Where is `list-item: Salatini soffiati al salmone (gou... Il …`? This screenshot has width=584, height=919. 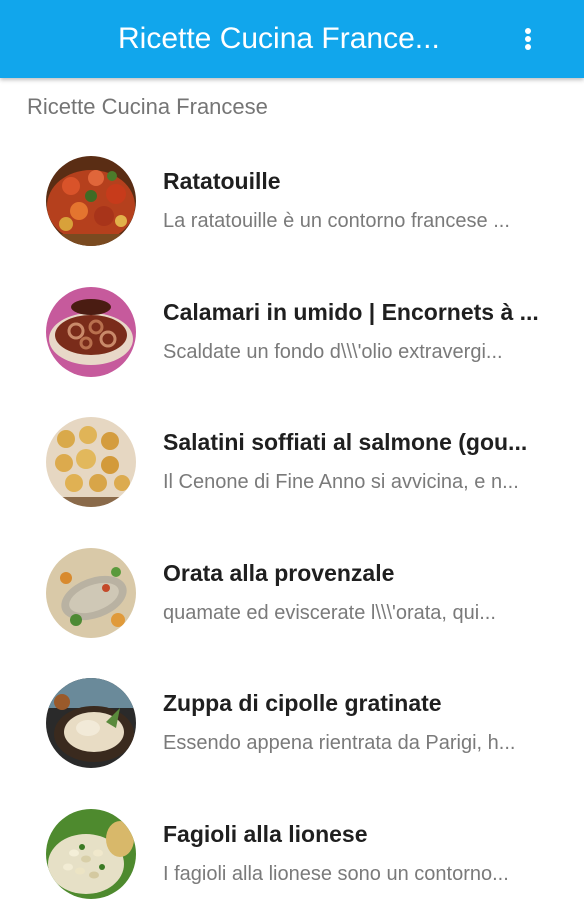
list-item: Salatini soffiati al salmone (gou... Il … is located at coordinates (292, 462).